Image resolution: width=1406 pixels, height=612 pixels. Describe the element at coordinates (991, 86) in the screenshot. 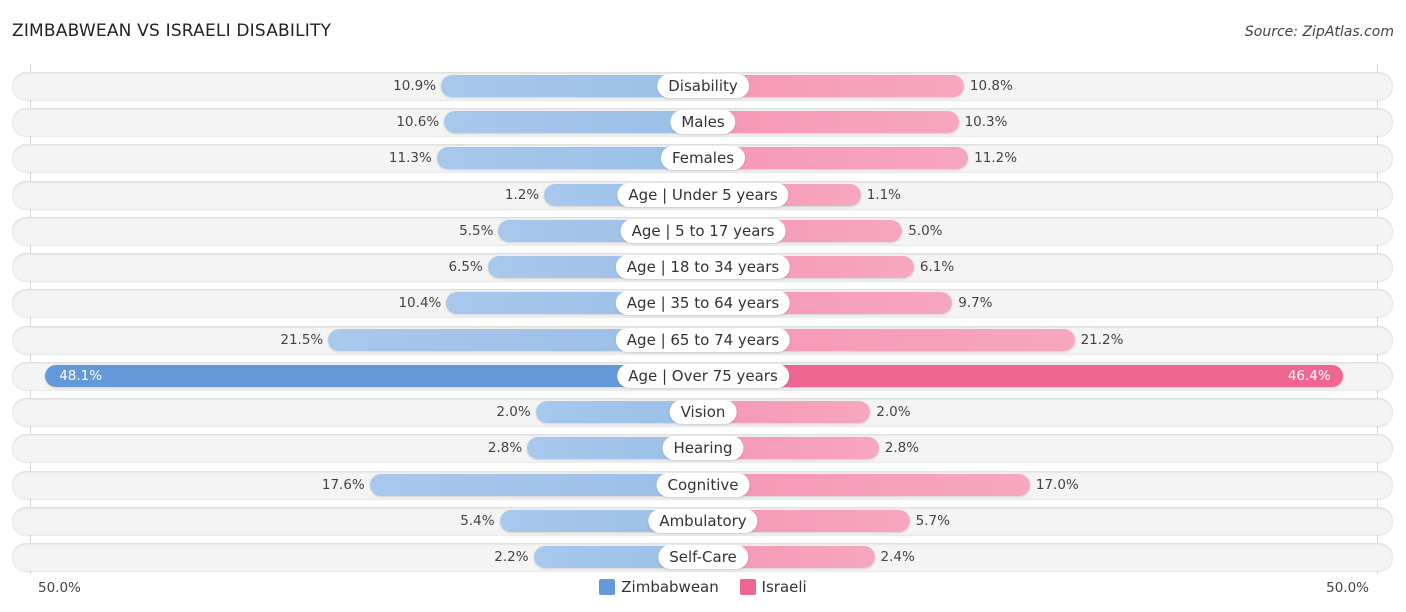

I see `value-label-israeli: 10.8%` at that location.